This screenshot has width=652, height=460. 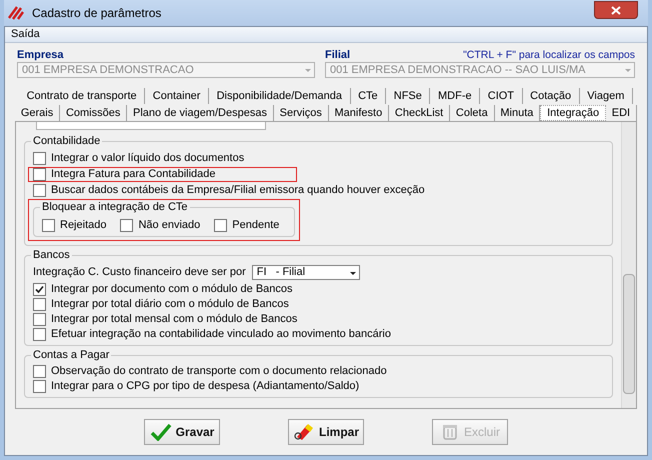 What do you see at coordinates (549, 55) in the screenshot?
I see `hint-text: "CTRL + F" para localizar os campos` at bounding box center [549, 55].